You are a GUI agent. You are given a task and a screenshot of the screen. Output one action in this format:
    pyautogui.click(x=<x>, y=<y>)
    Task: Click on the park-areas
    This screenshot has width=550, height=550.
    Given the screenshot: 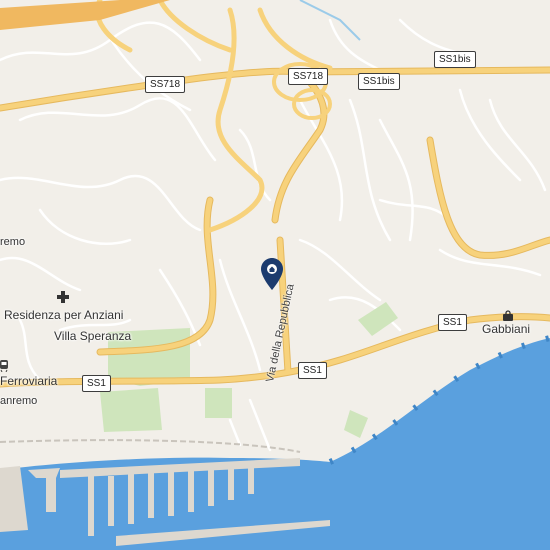 What is the action you would take?
    pyautogui.click(x=249, y=370)
    